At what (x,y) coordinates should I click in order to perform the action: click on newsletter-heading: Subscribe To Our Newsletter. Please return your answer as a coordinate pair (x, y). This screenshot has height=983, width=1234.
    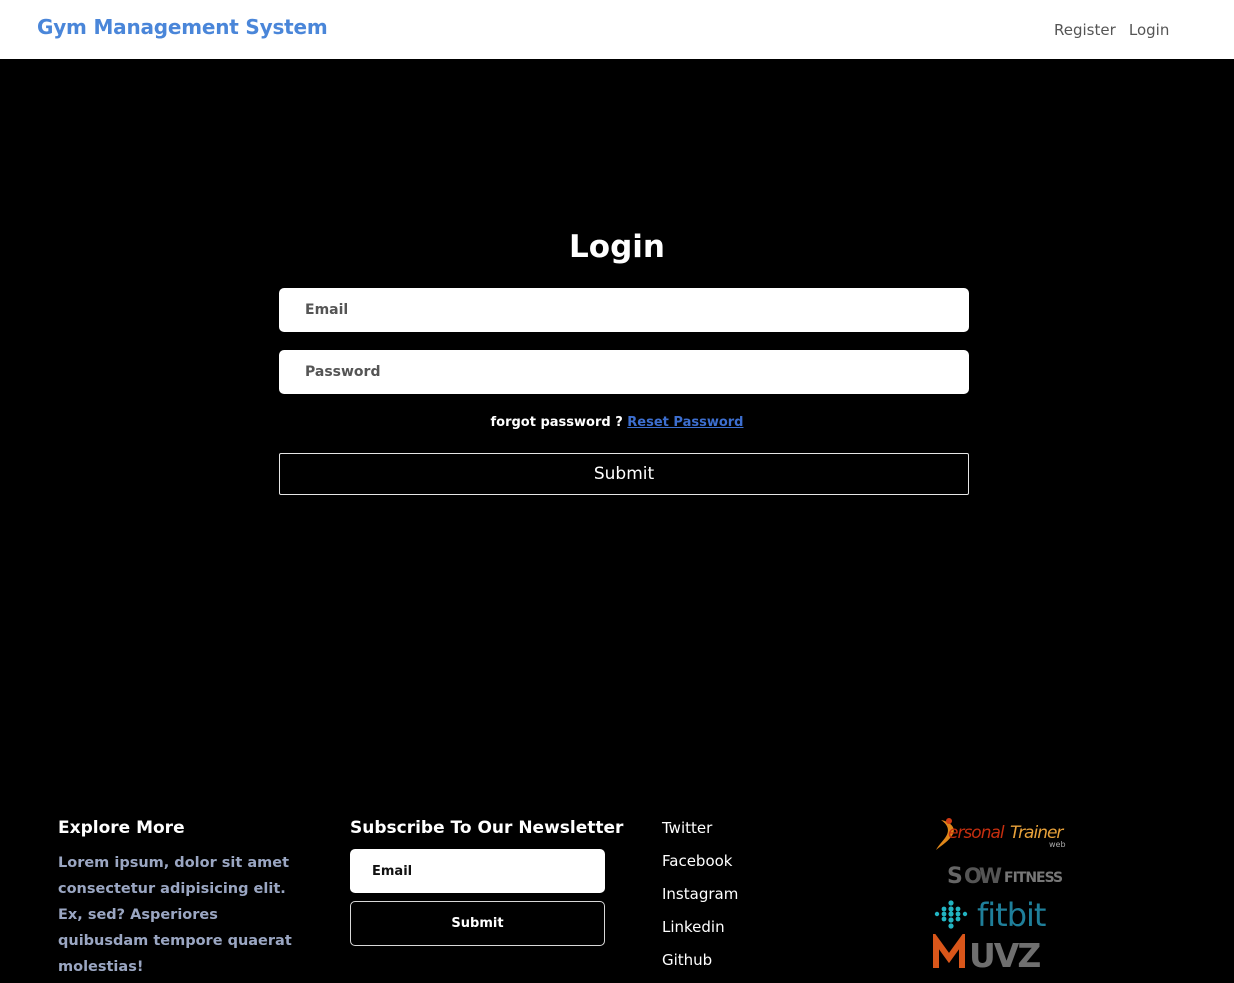
    Looking at the image, I should click on (487, 828).